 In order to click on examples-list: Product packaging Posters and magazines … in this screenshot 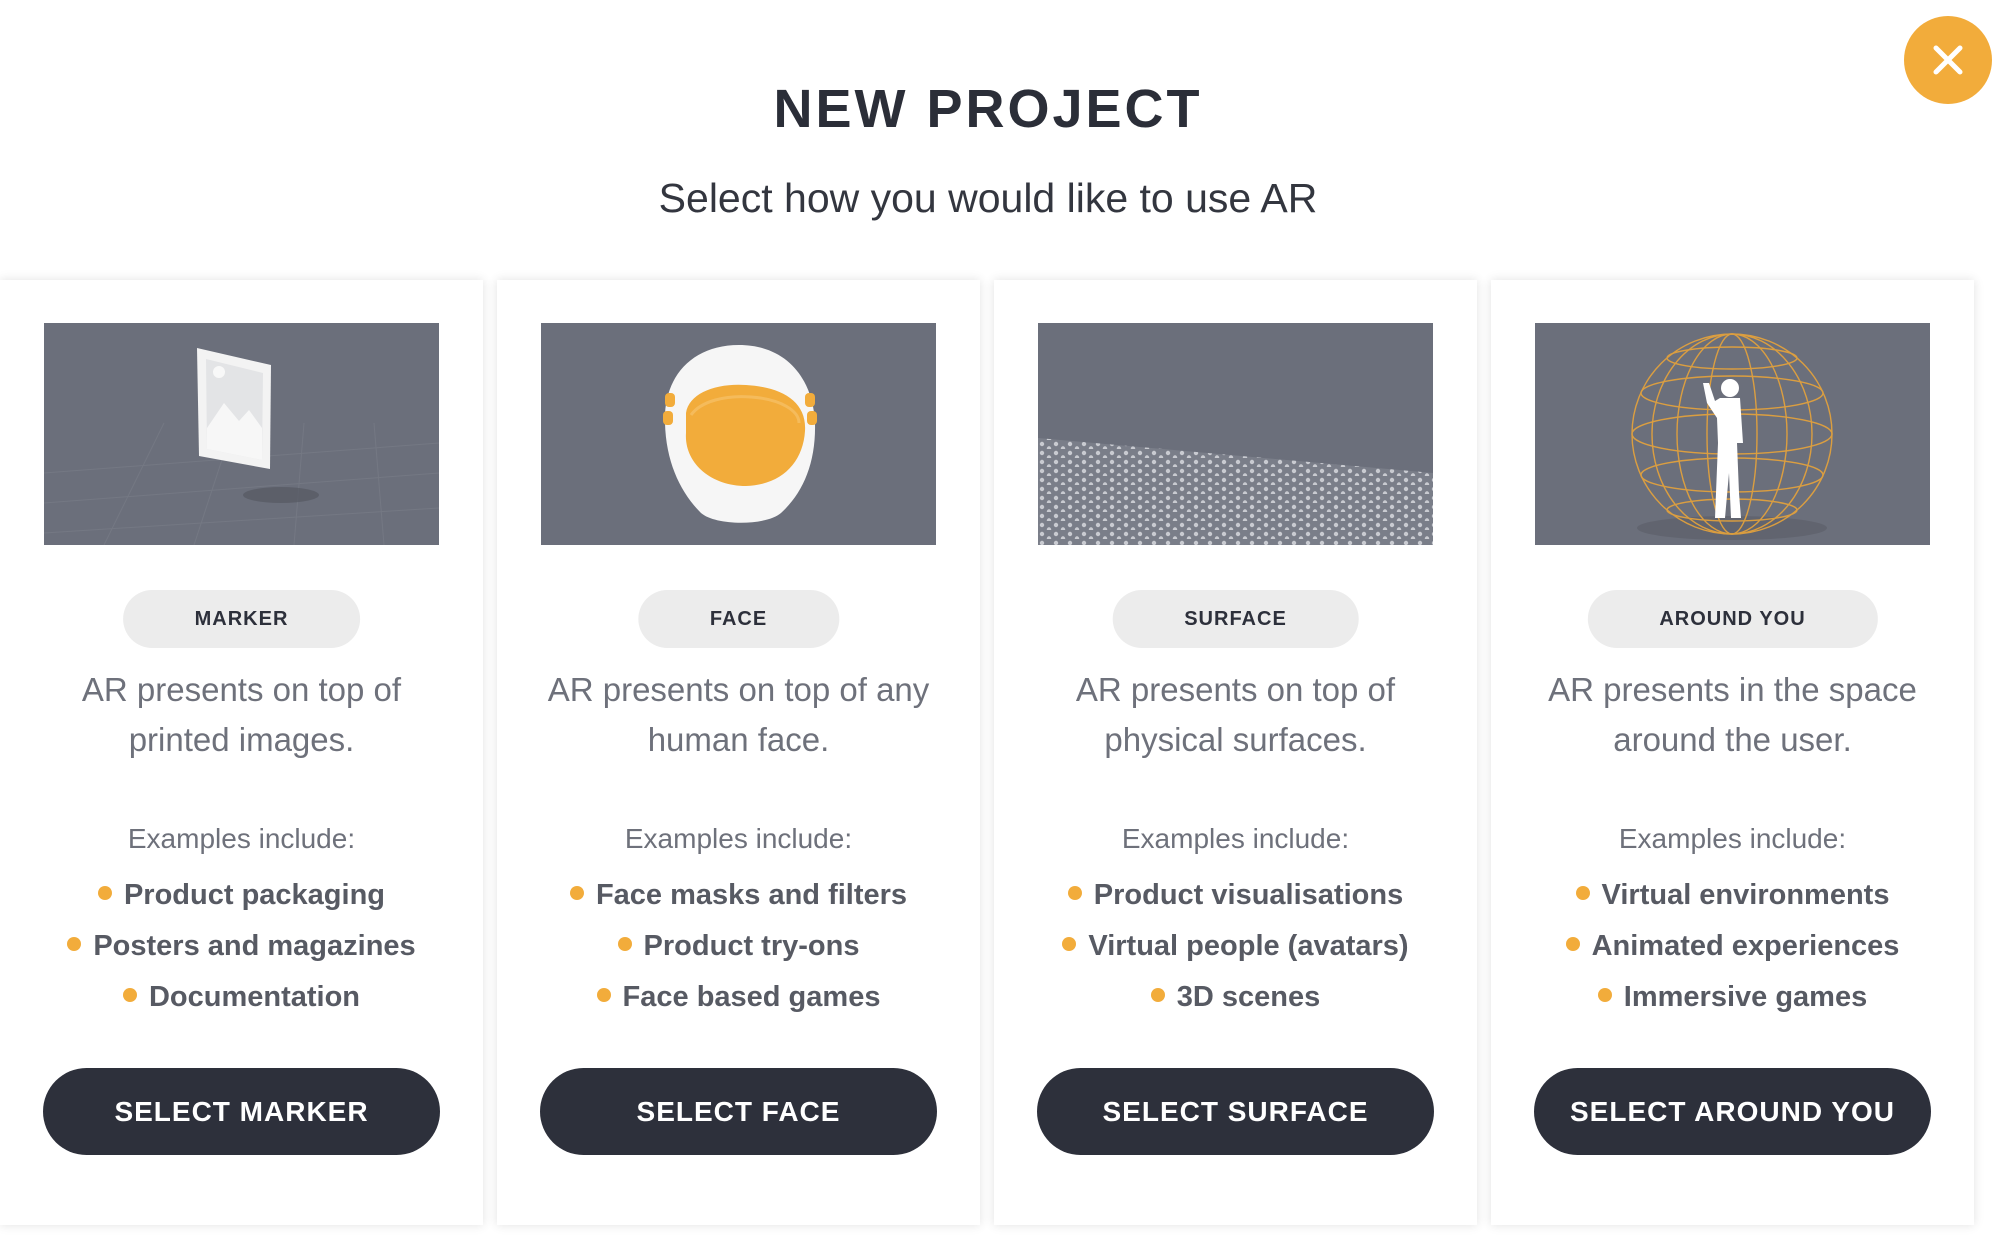, I will do `click(241, 946)`.